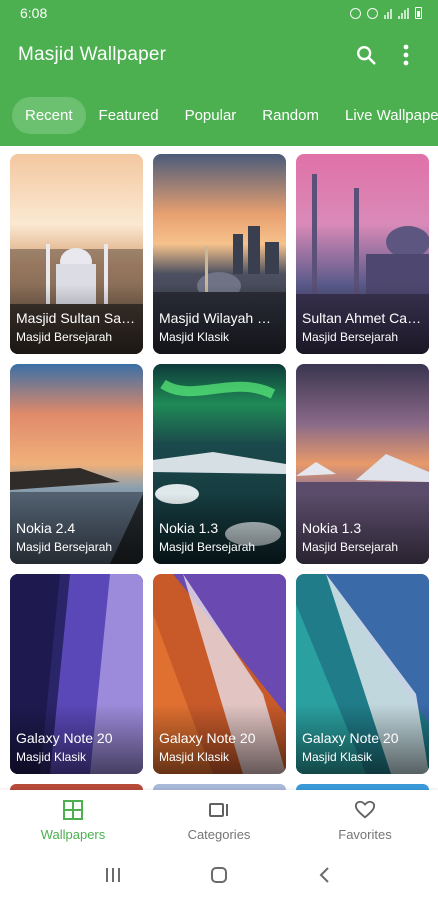 This screenshot has height=900, width=438. Describe the element at coordinates (290, 115) in the screenshot. I see `tab-random: Random` at that location.